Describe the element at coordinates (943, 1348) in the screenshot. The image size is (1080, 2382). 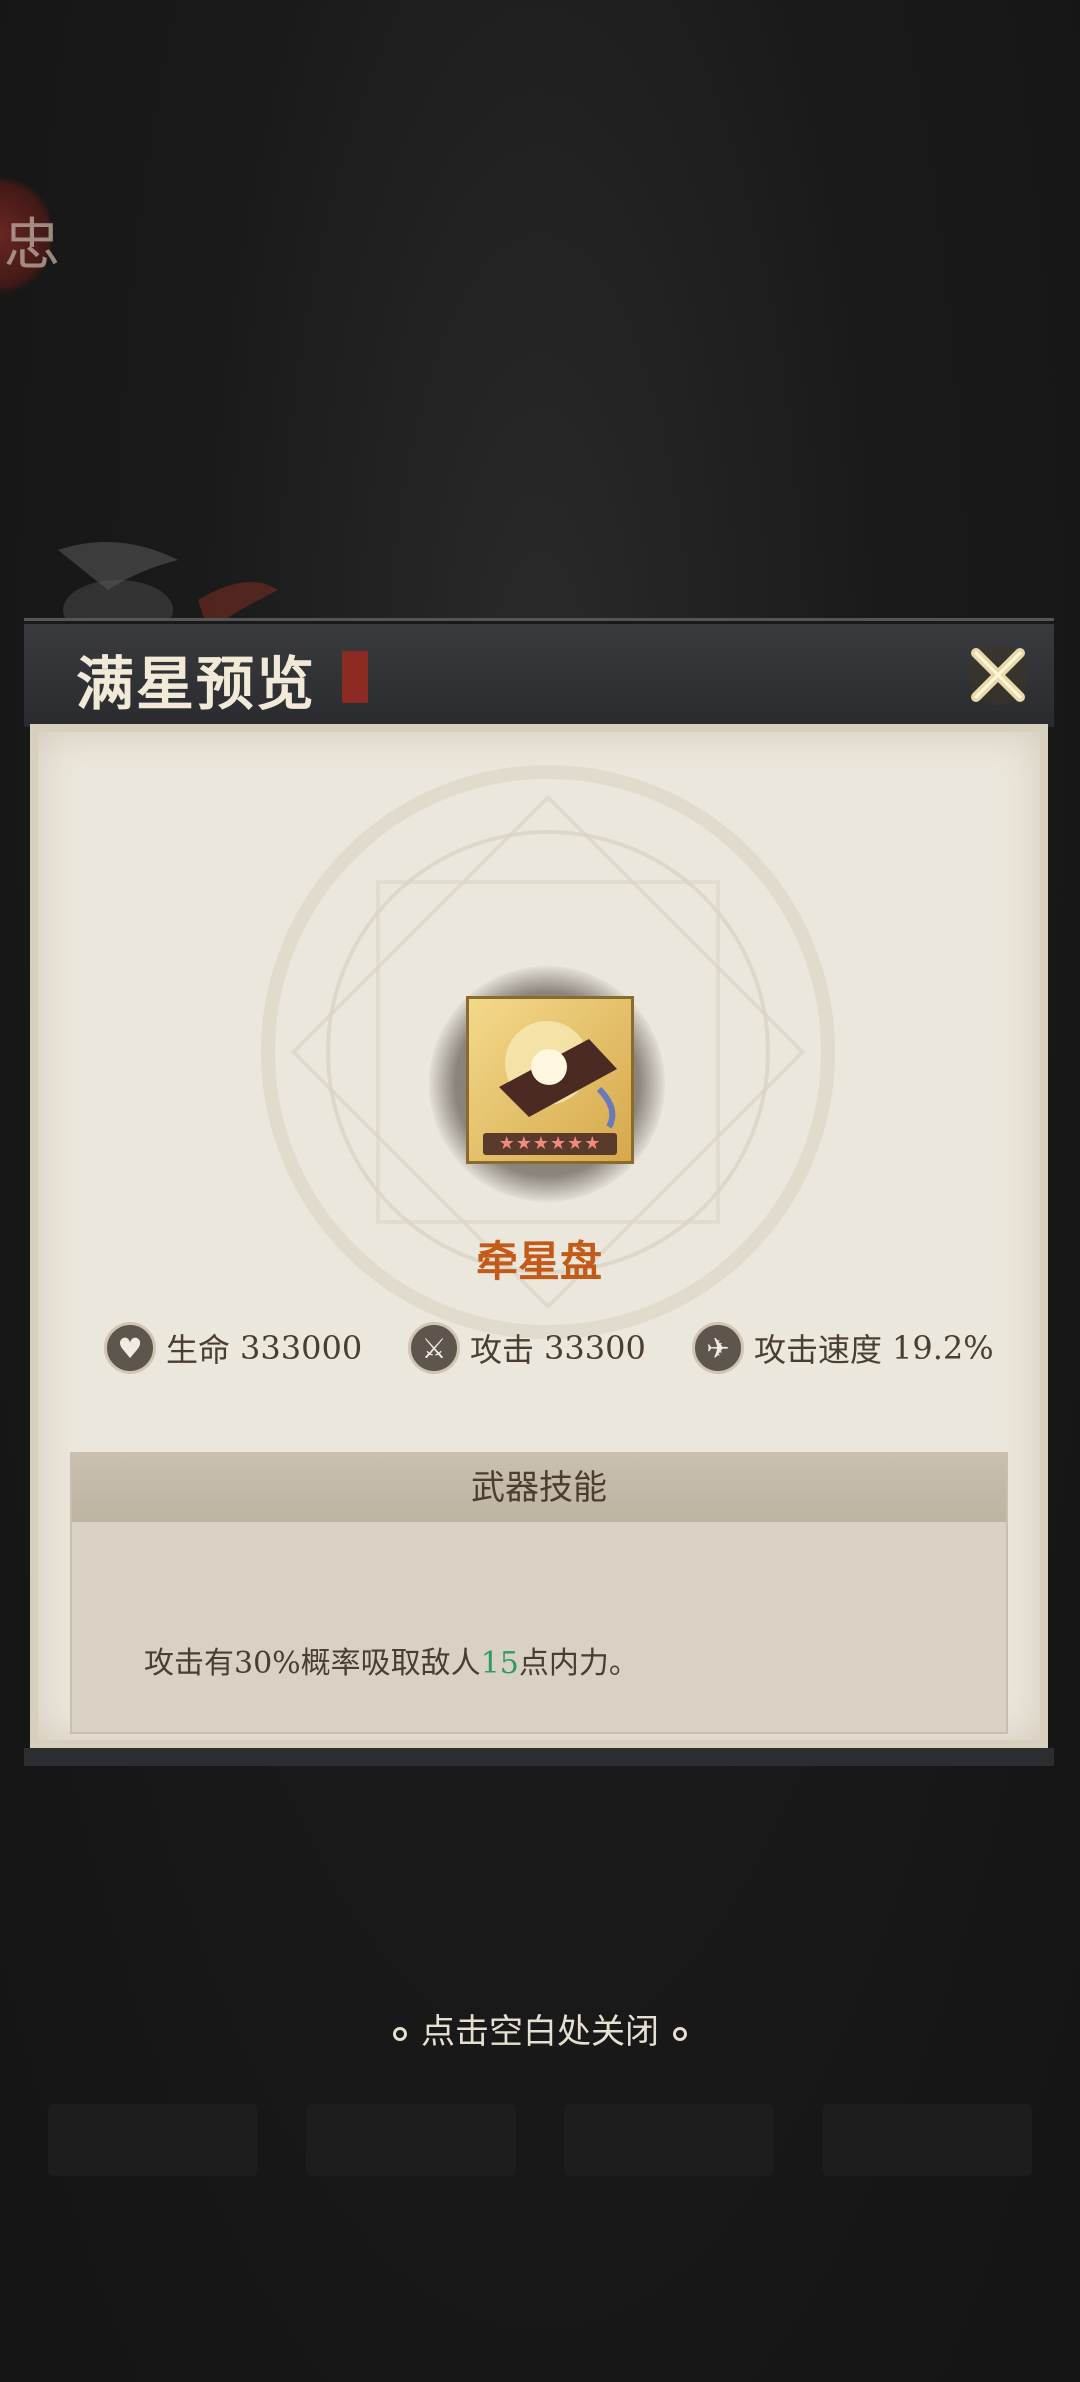
I see `stat-value: 19.2%` at that location.